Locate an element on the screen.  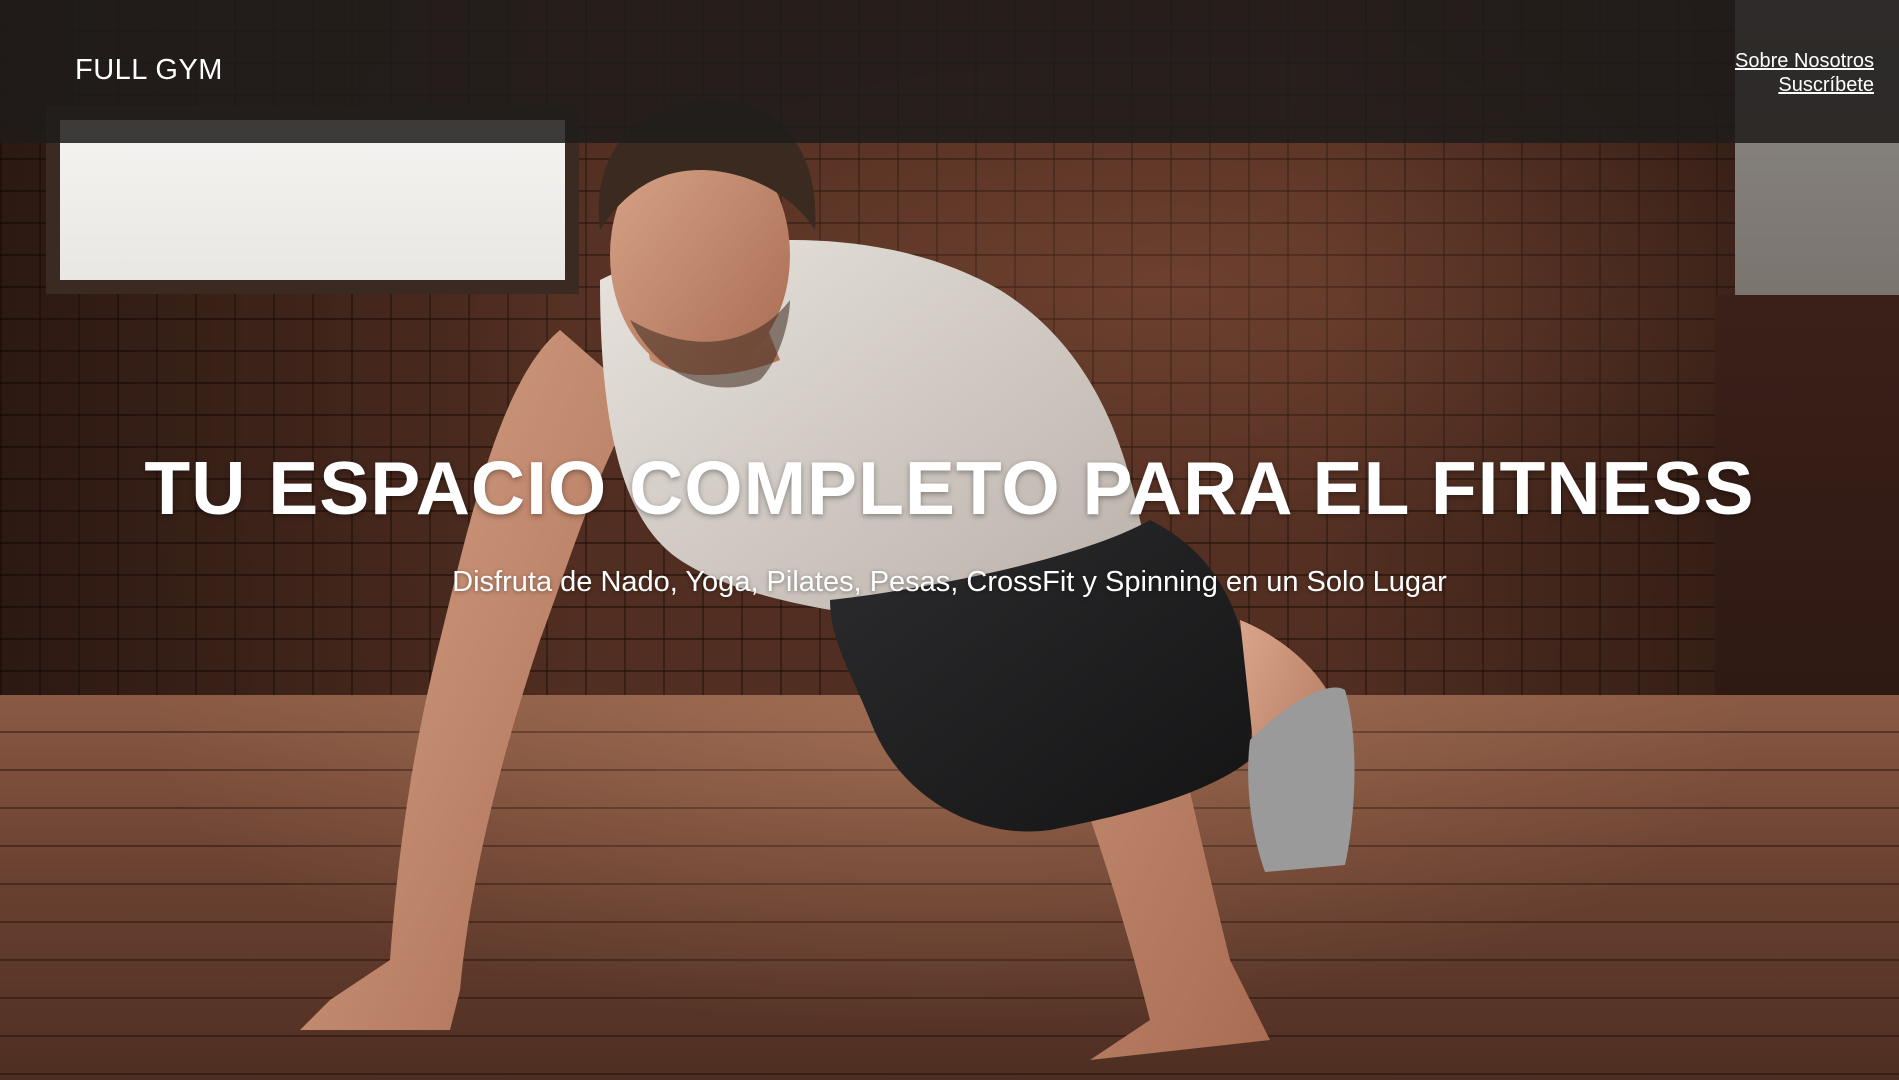
window is located at coordinates (312, 200).